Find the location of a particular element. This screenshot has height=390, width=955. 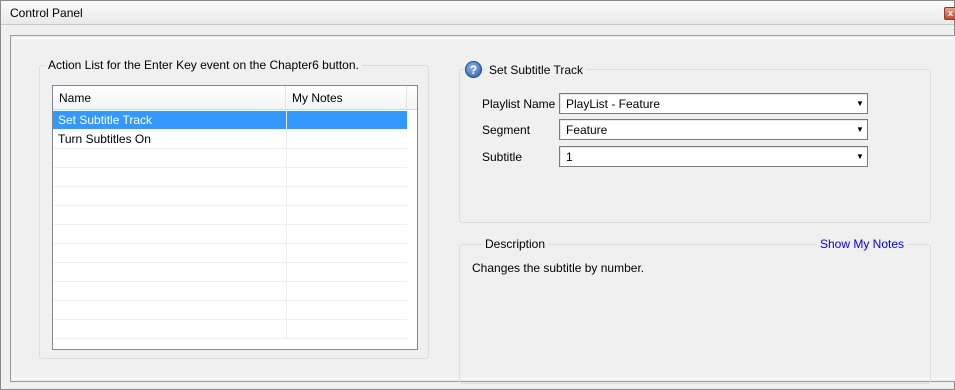

action-name-cell: Turn Subtitles On is located at coordinates (104, 139).